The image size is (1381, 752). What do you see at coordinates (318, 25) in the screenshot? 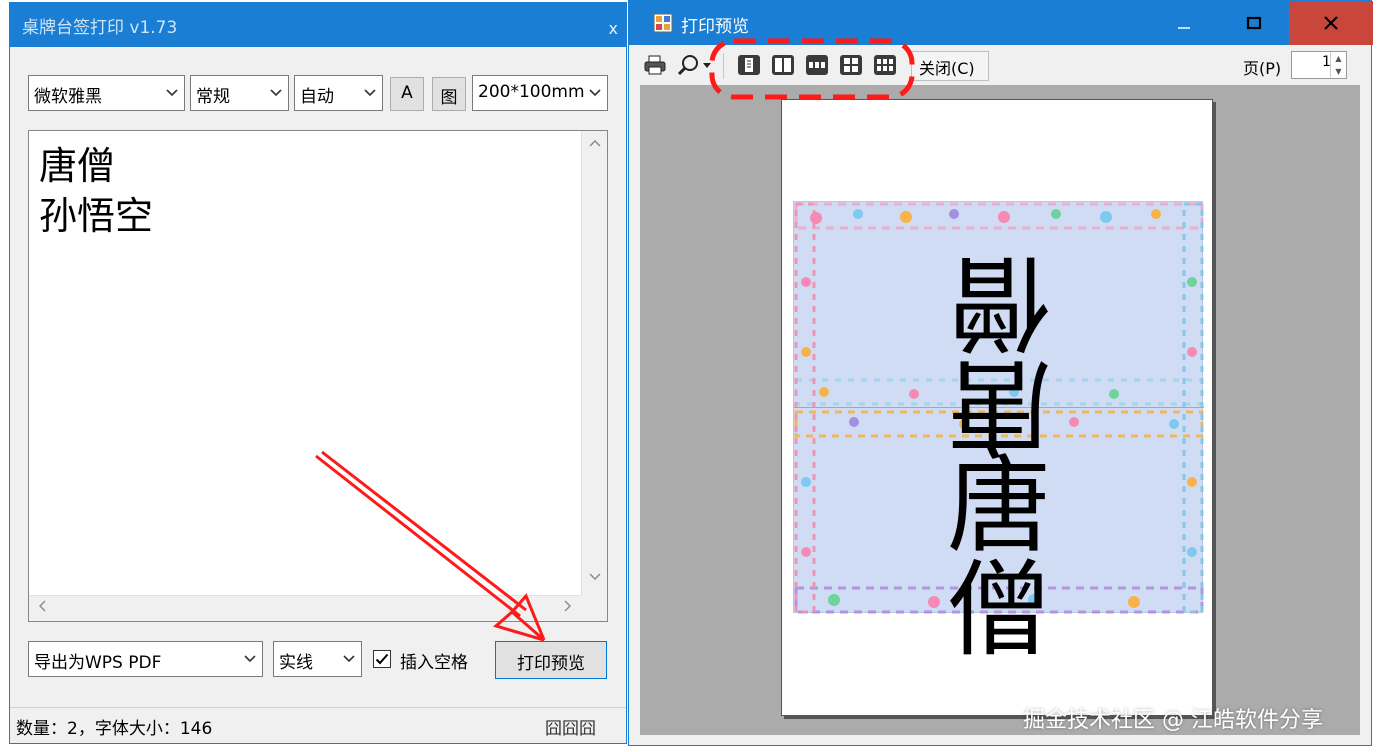
I see `left-title-bar: 桌牌台签打印 v1.73 x` at bounding box center [318, 25].